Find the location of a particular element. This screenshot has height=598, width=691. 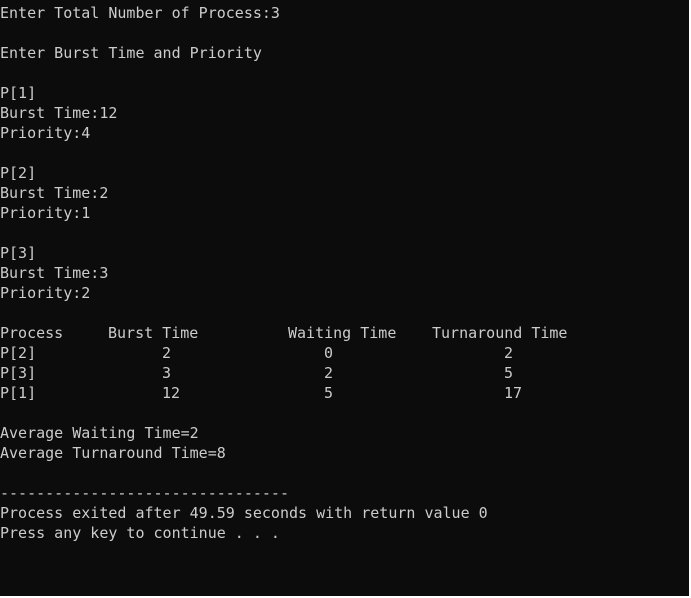

average-turnaround-time: Average Turnaround Time=8 is located at coordinates (113, 453).